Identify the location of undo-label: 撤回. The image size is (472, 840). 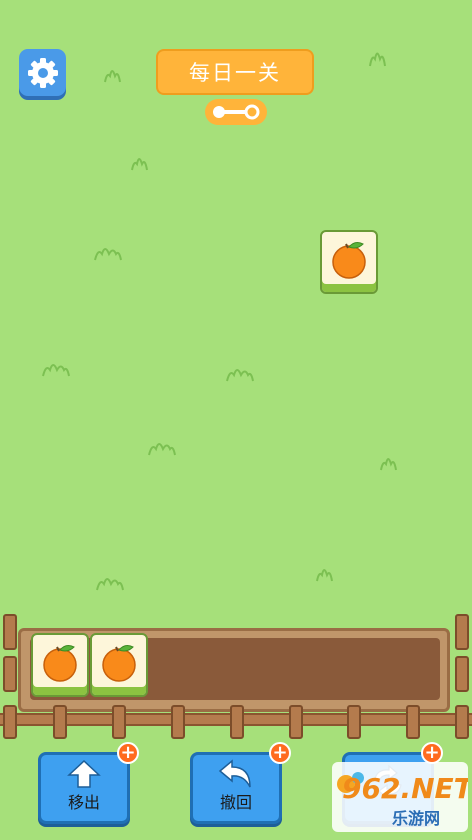
(235, 802).